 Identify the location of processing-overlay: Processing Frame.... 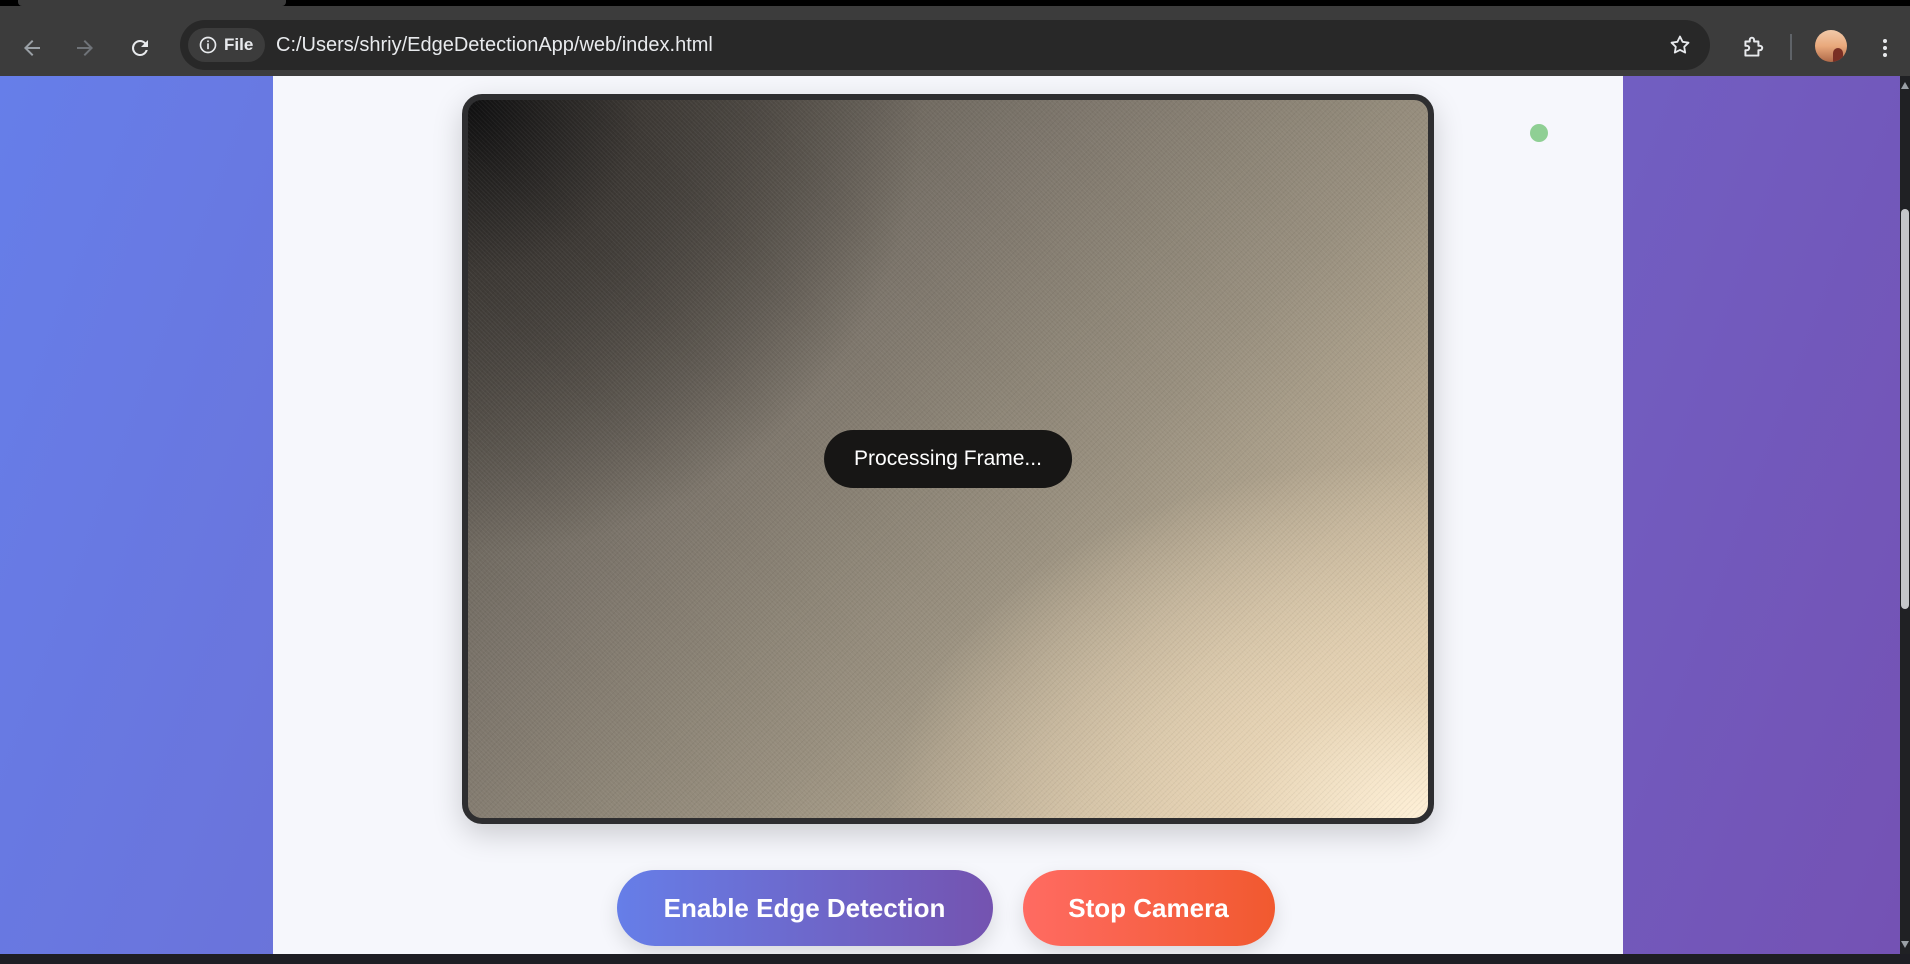
(948, 459).